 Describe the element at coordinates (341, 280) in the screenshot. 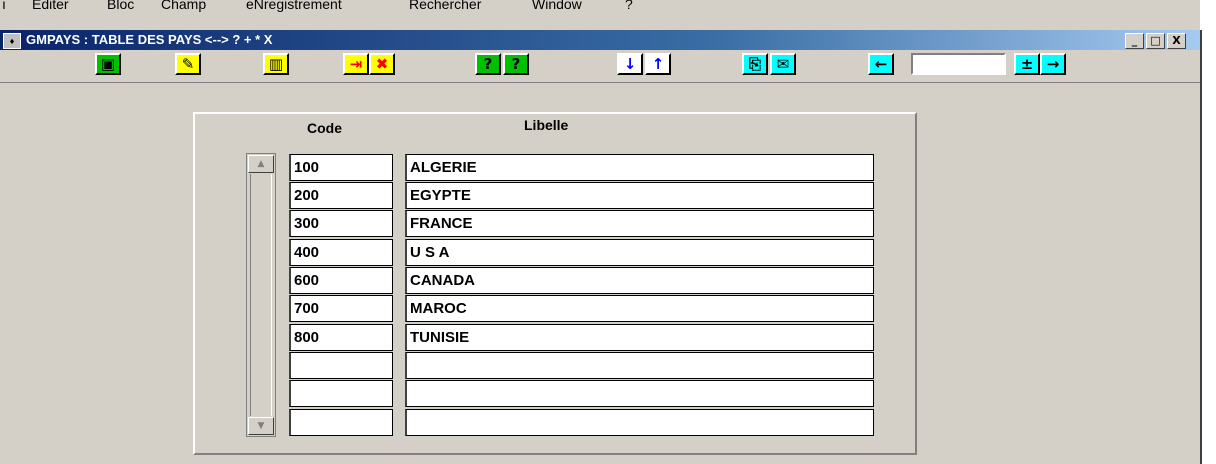

I see `code-field: 600` at that location.